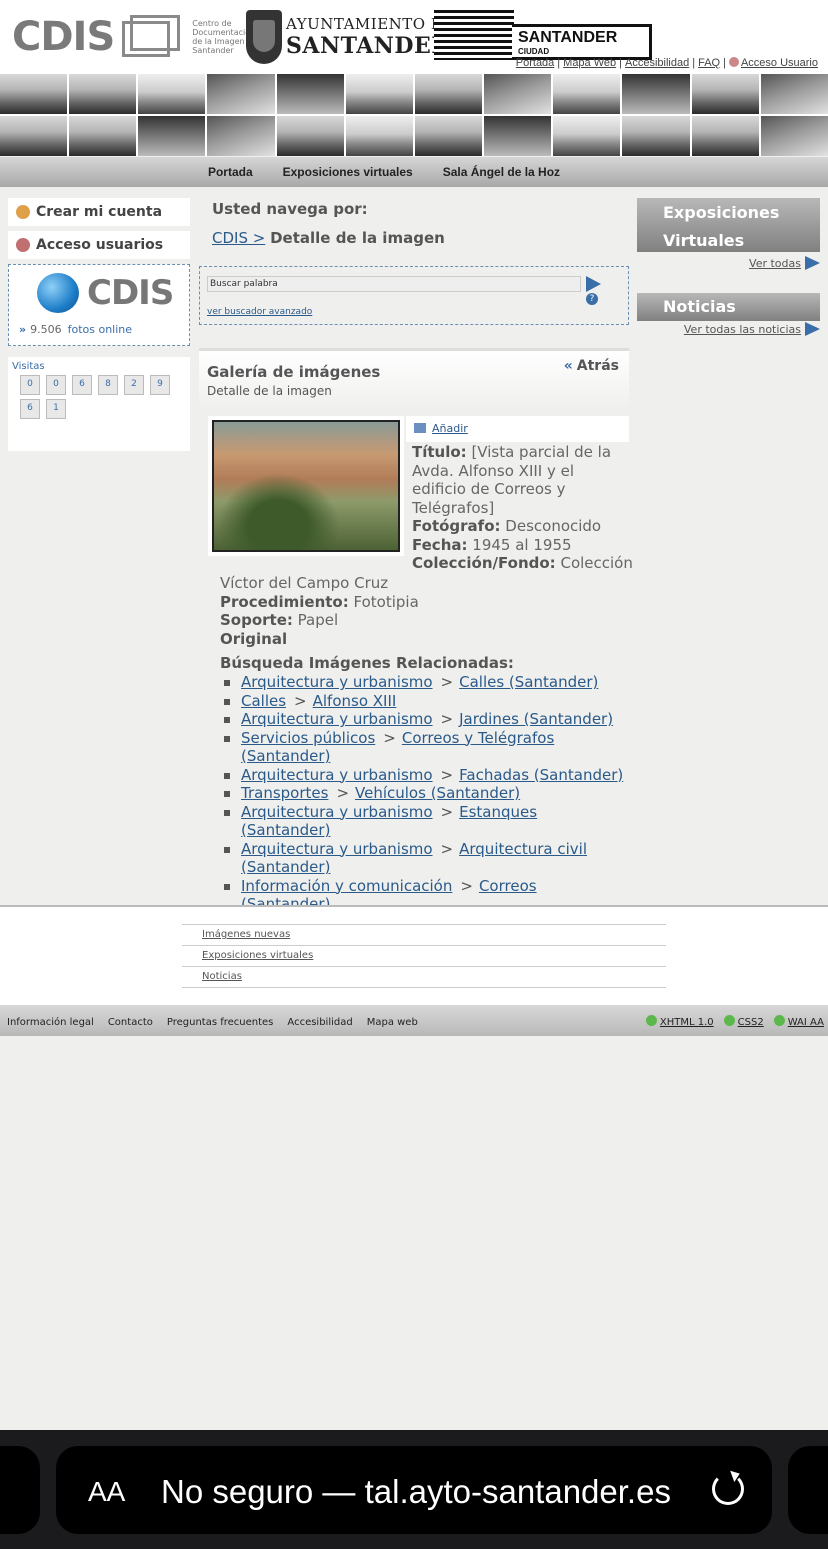  I want to click on search-input, so click(394, 284).